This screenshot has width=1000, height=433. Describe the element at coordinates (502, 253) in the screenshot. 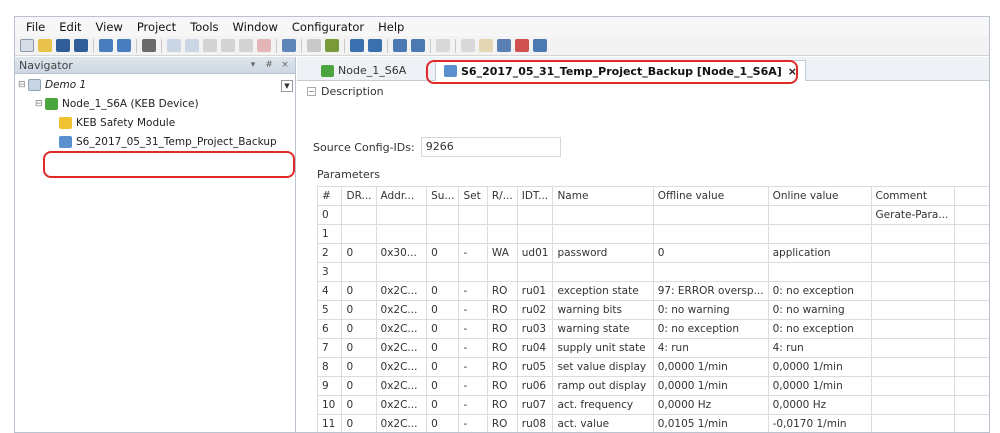

I see `table-cell: WA` at that location.